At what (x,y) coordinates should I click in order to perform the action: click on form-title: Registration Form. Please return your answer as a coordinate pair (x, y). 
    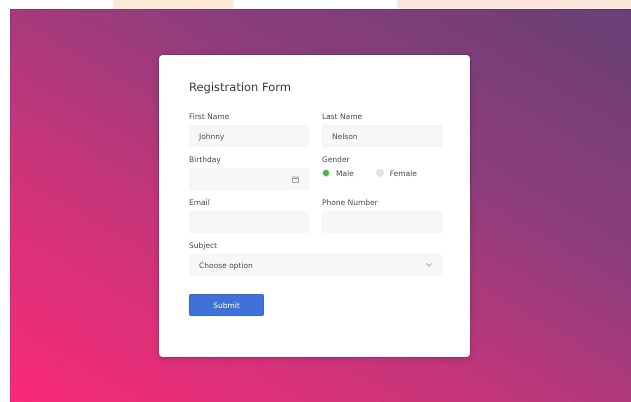
    Looking at the image, I should click on (240, 87).